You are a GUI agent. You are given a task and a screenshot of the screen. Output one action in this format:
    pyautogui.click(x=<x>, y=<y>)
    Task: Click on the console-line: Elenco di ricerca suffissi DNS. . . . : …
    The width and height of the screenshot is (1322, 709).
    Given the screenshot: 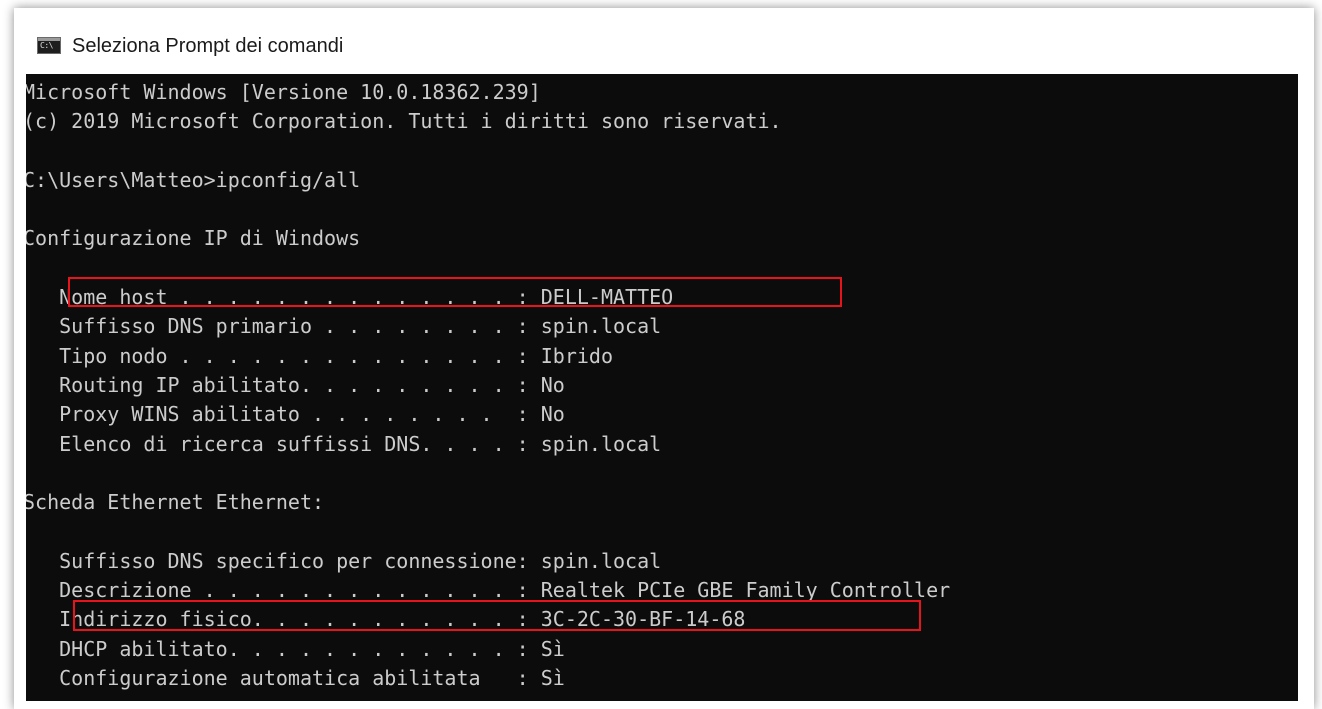 What is the action you would take?
    pyautogui.click(x=344, y=443)
    